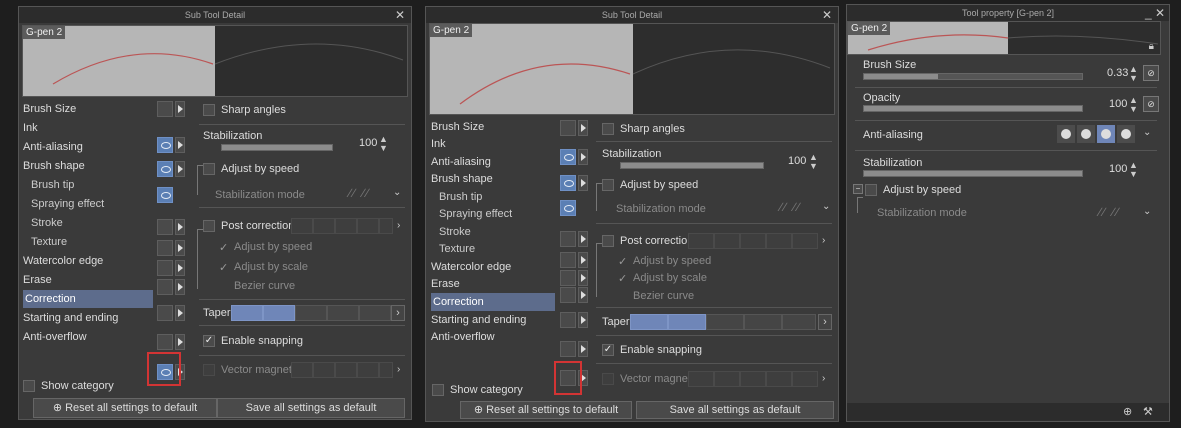 The width and height of the screenshot is (1181, 428). What do you see at coordinates (1151, 73) in the screenshot?
I see `brush-size-settings-icon: ⊘` at bounding box center [1151, 73].